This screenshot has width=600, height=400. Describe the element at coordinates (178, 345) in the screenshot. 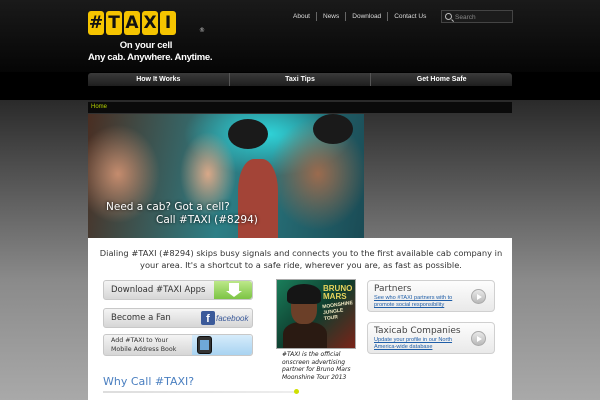

I see `add-to-address-book-button: Add #TAXI to Your Mobile Address Book` at that location.